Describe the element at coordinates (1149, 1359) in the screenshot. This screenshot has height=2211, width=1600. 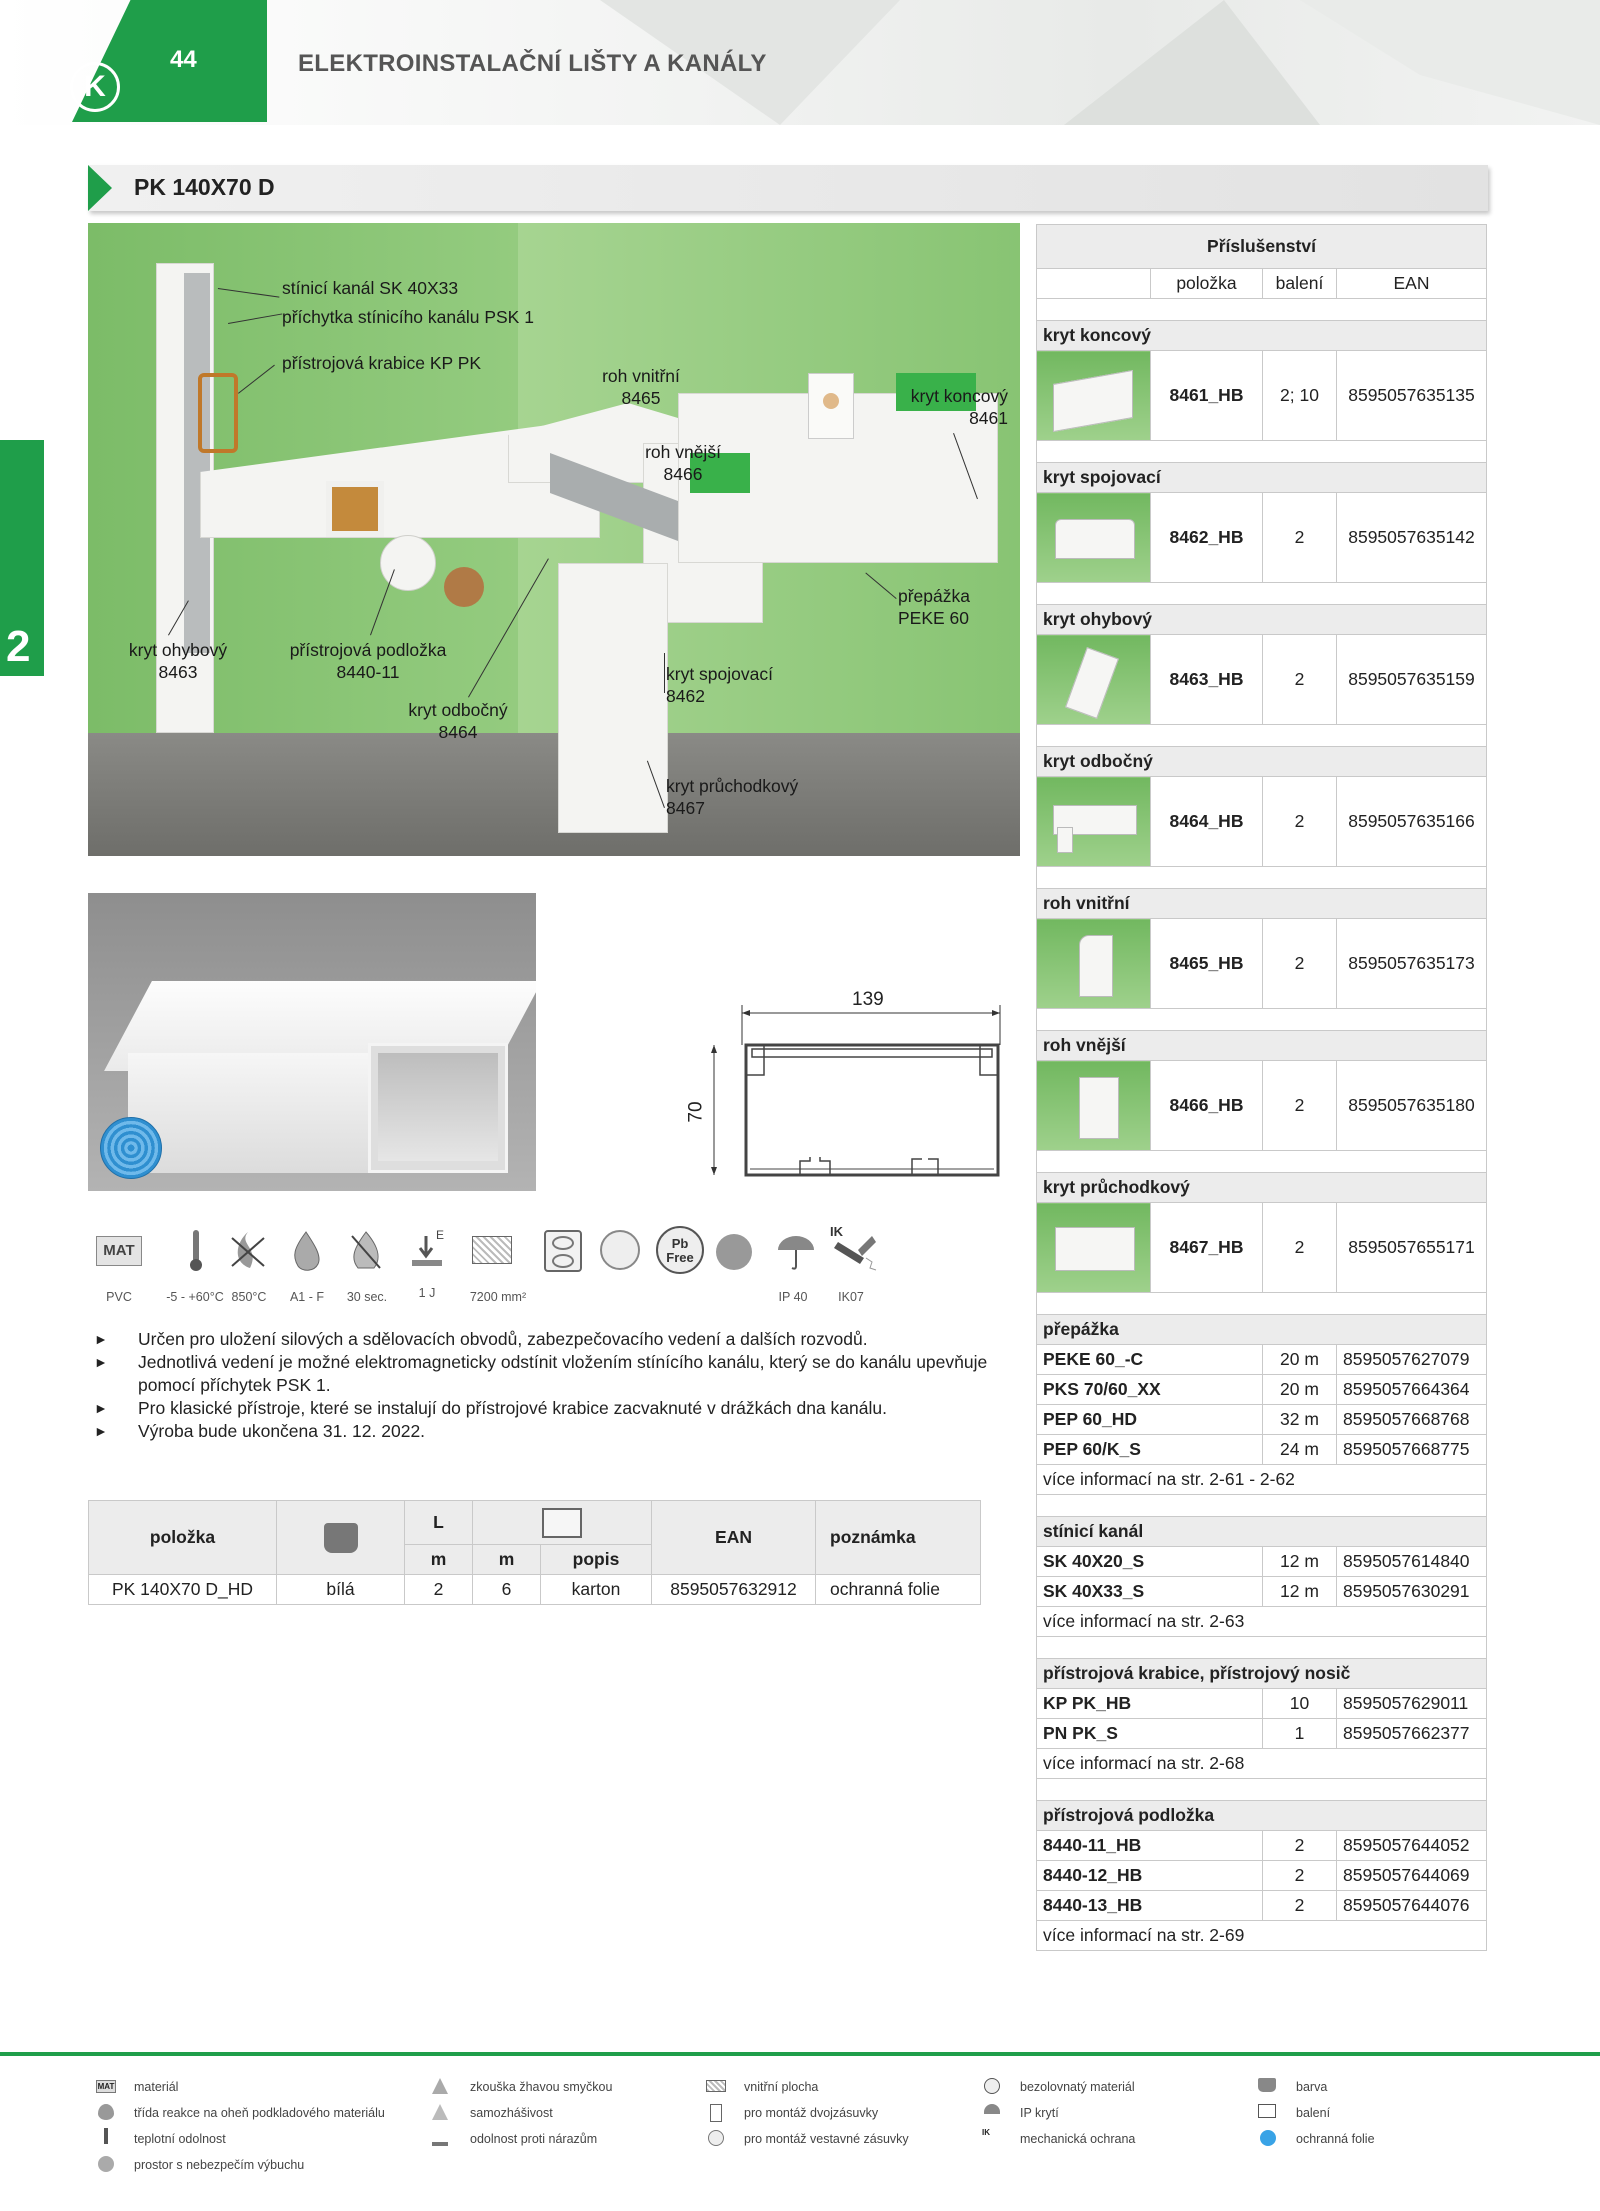
I see `acc-code: PEKE 60_-C` at that location.